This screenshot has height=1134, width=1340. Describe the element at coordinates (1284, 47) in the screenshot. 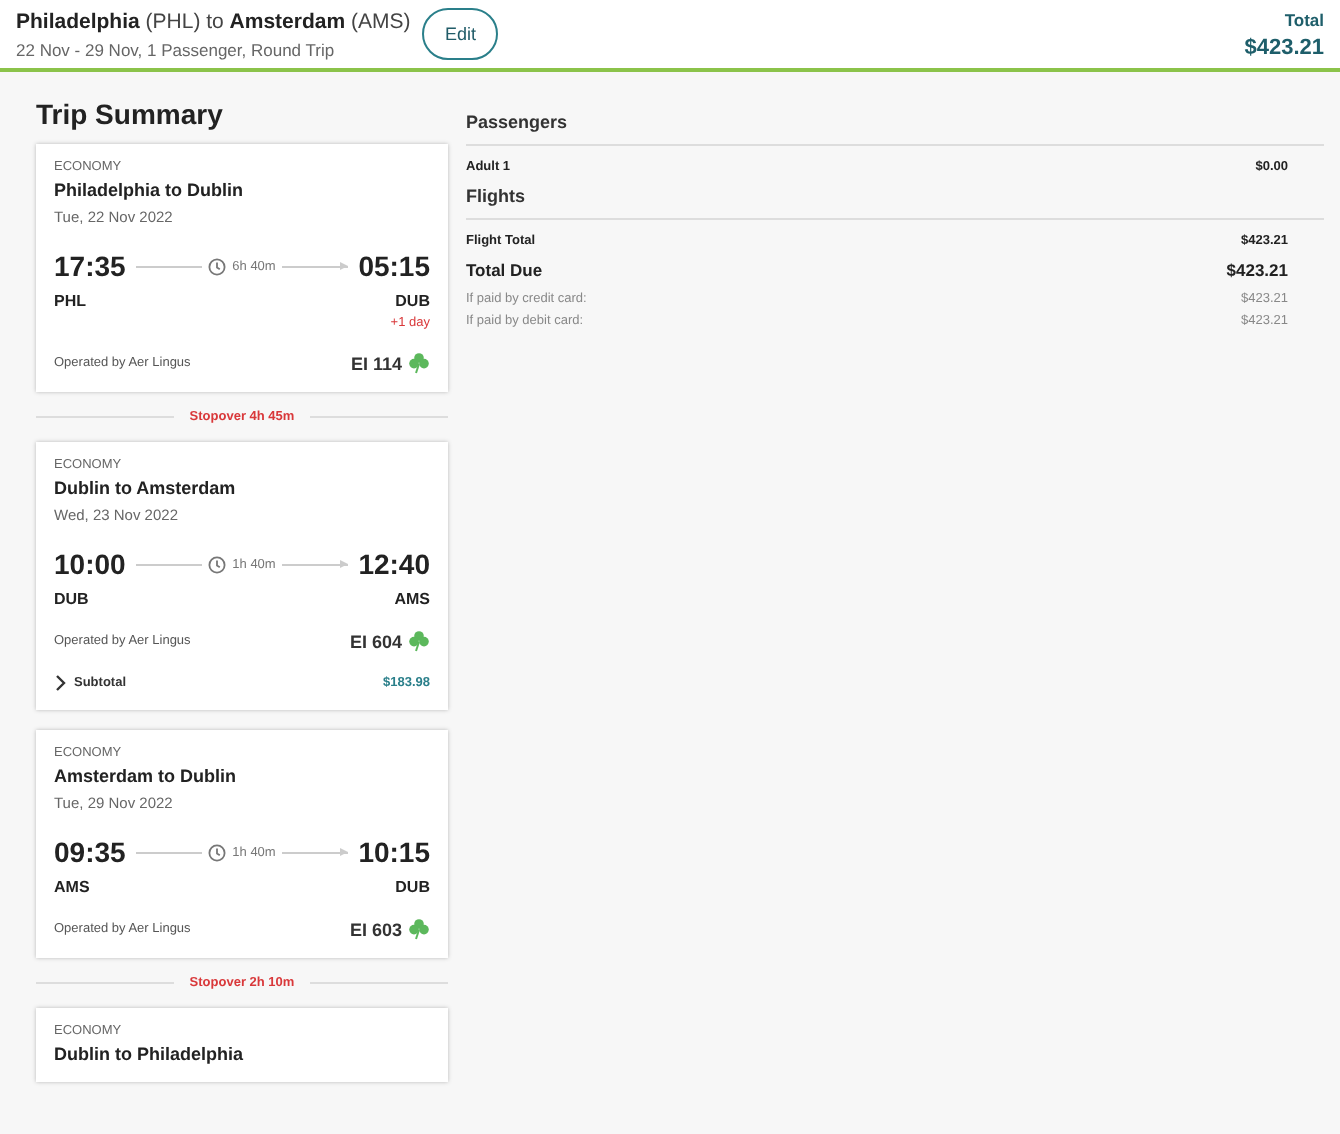

I see `total-amount: $423.21` at that location.